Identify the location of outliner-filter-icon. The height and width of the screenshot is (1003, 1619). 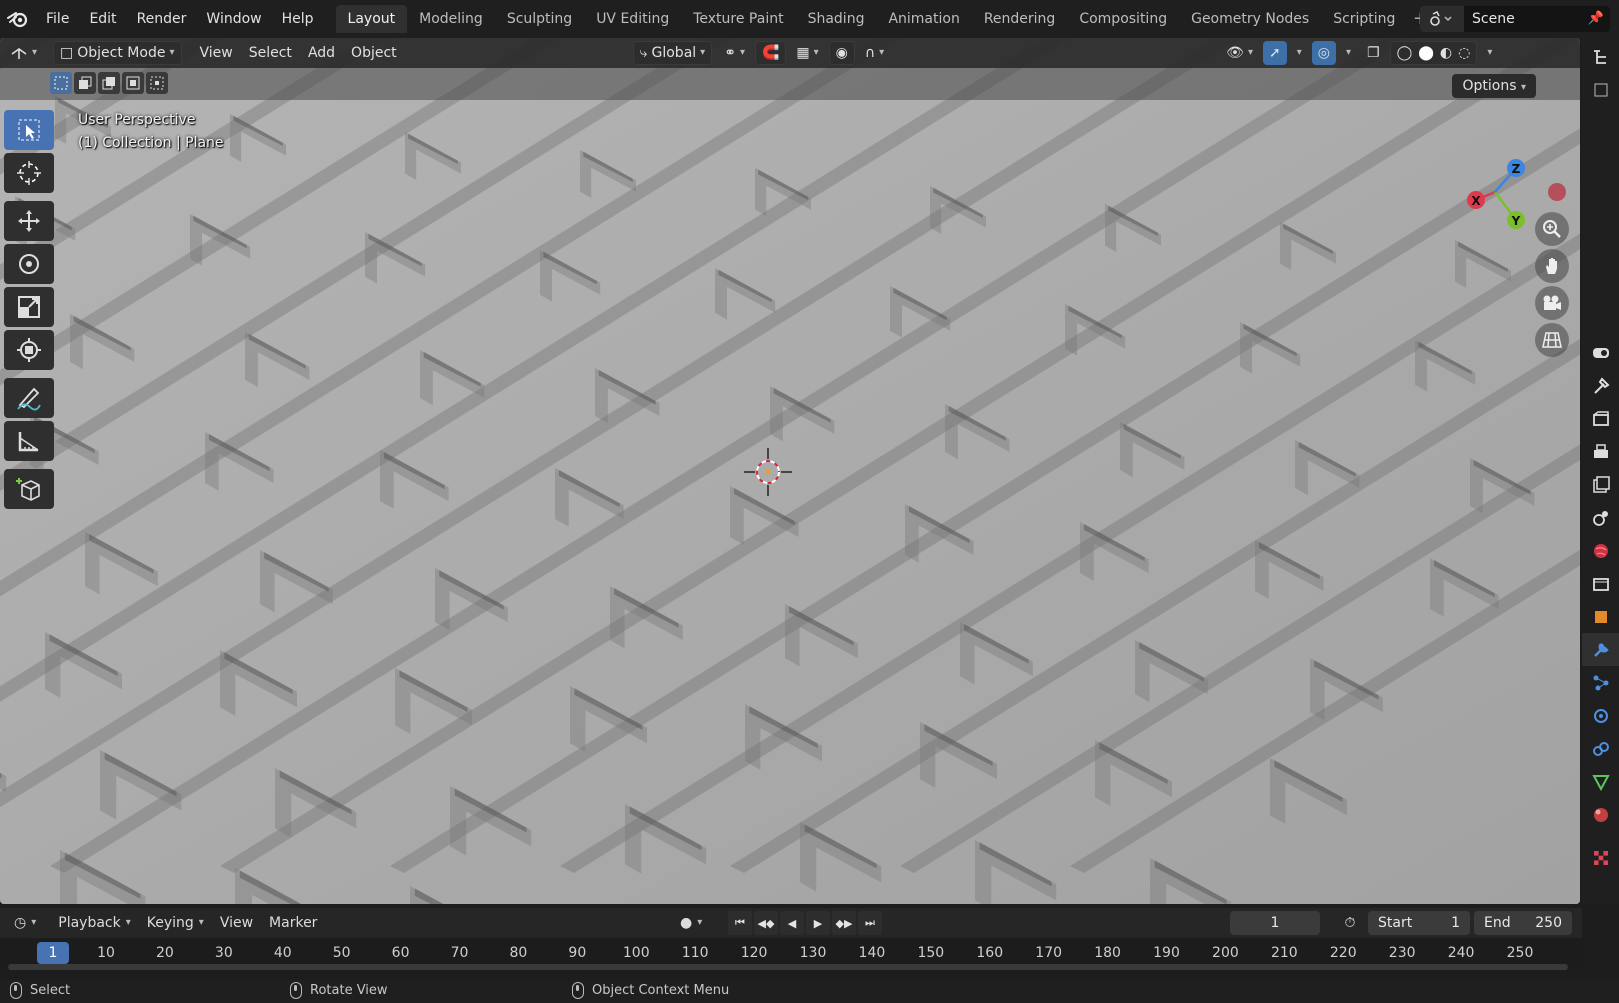
(1600, 89).